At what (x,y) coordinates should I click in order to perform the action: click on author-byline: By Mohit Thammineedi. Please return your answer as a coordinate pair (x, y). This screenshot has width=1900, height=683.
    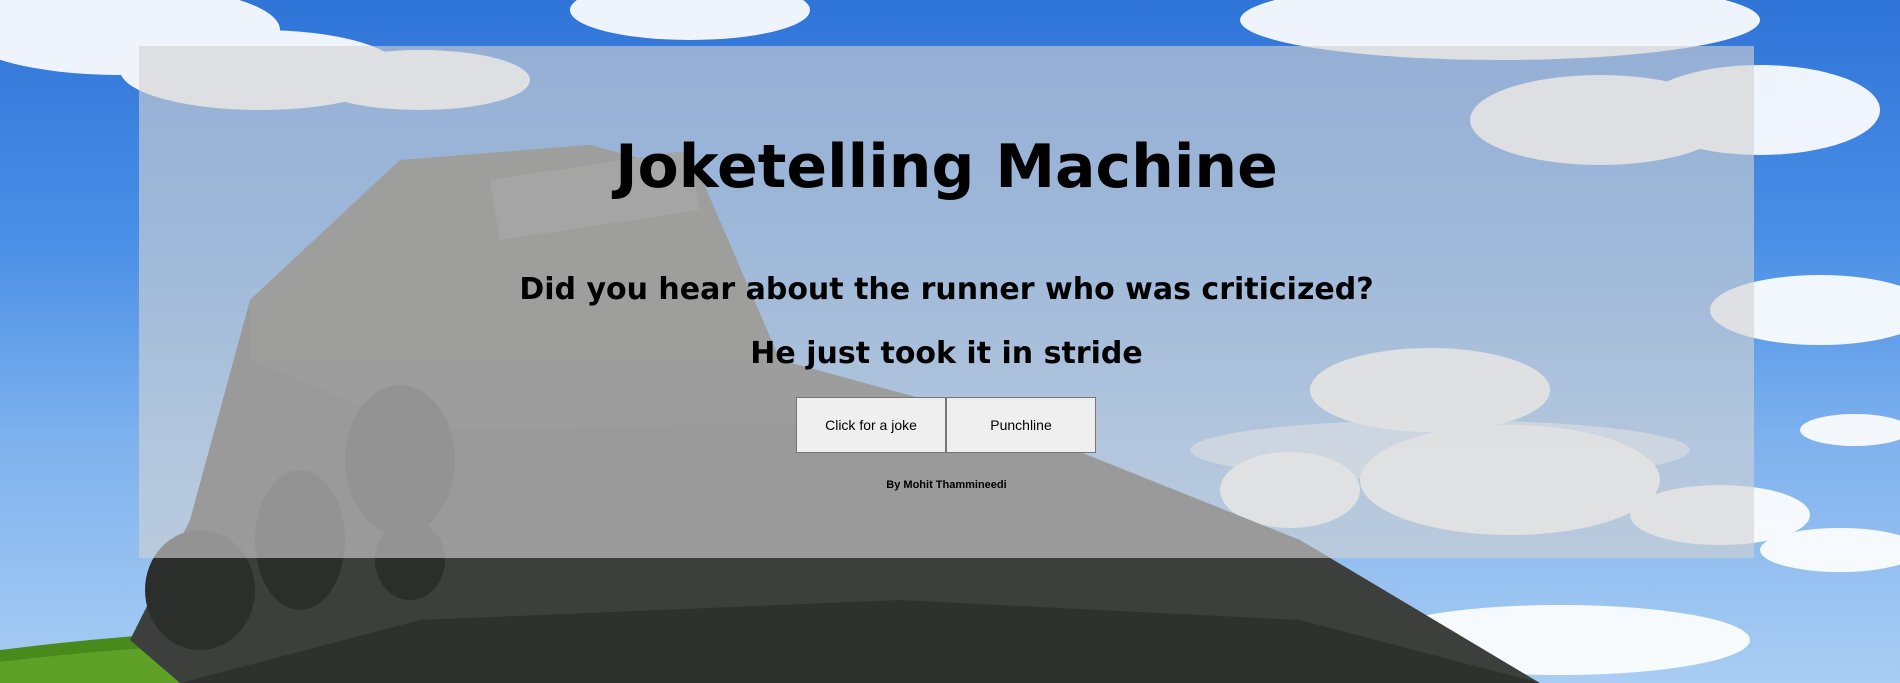
    Looking at the image, I should click on (946, 485).